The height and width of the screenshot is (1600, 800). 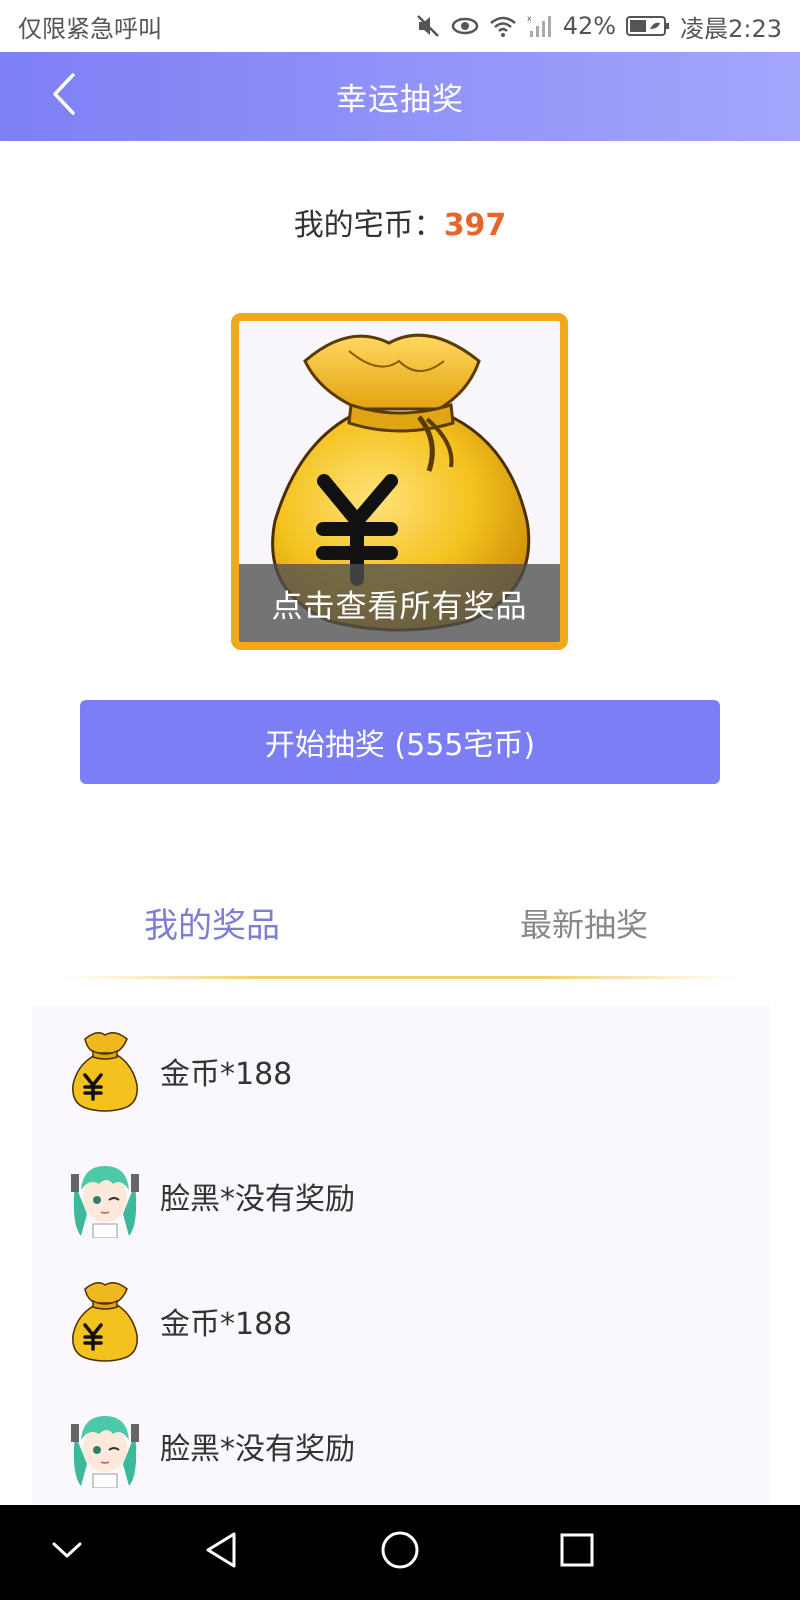 I want to click on home-circle-icon, so click(x=400, y=1552).